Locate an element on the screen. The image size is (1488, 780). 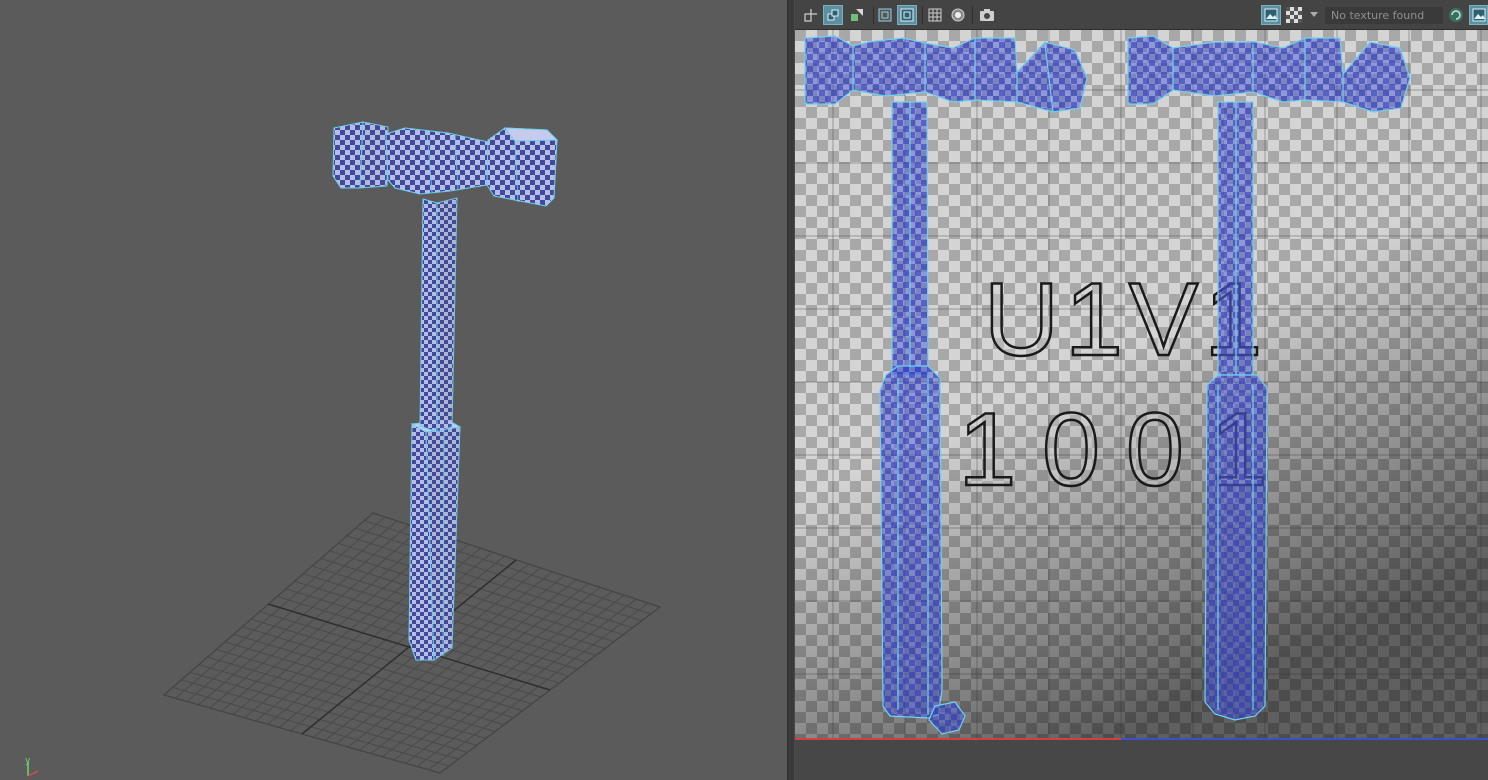
frame-selection-icon is located at coordinates (885, 15).